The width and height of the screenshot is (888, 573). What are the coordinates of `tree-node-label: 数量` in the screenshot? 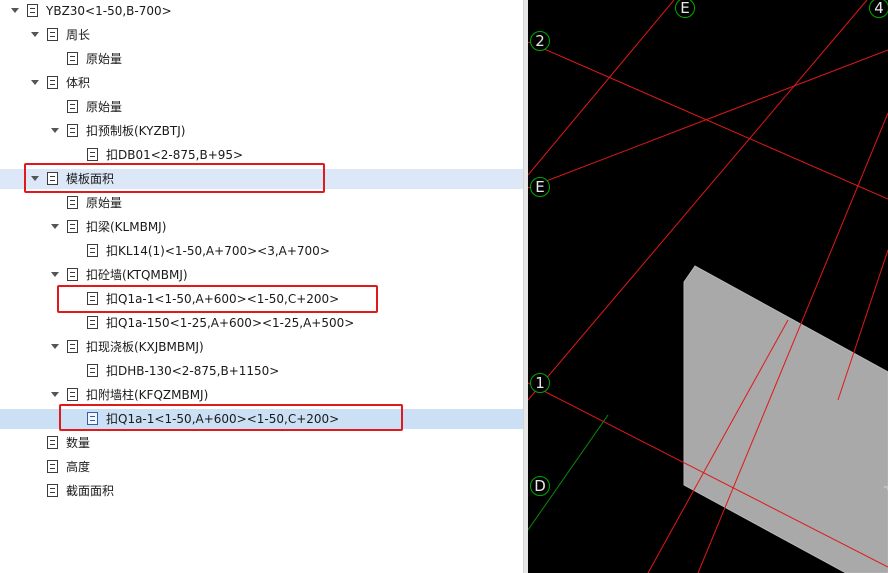 It's located at (78, 443).